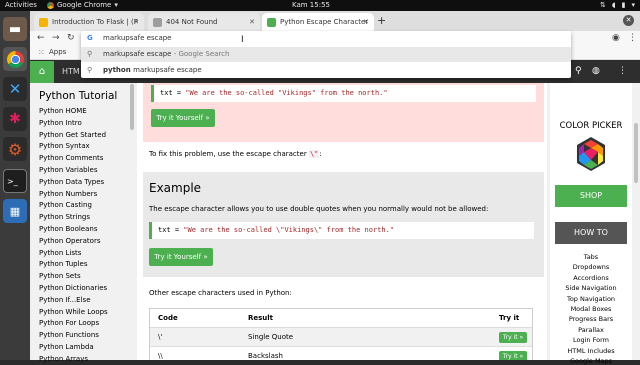 The image size is (640, 365). What do you see at coordinates (616, 38) in the screenshot?
I see `profile-icon: ◉` at bounding box center [616, 38].